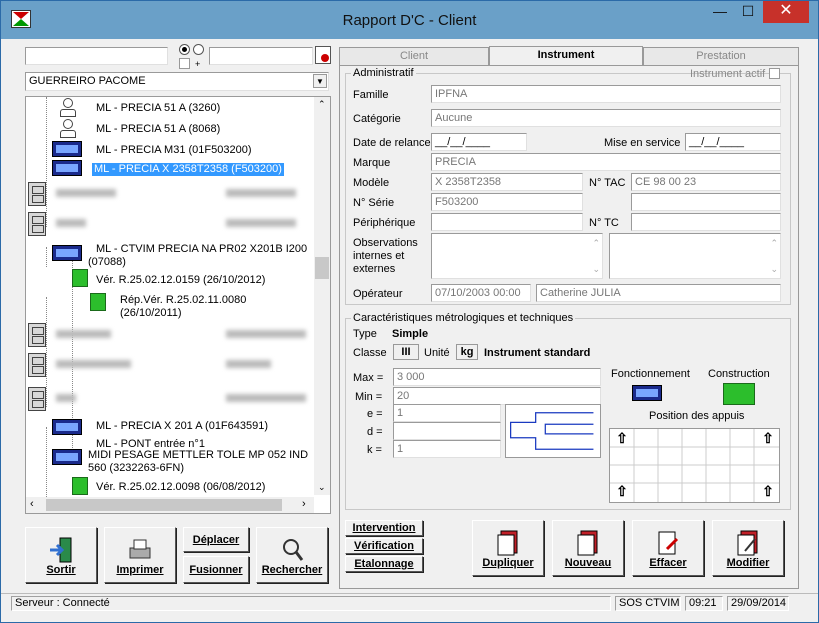 Image resolution: width=819 pixels, height=623 pixels. What do you see at coordinates (606, 94) in the screenshot?
I see `famille-field: IPFNA` at bounding box center [606, 94].